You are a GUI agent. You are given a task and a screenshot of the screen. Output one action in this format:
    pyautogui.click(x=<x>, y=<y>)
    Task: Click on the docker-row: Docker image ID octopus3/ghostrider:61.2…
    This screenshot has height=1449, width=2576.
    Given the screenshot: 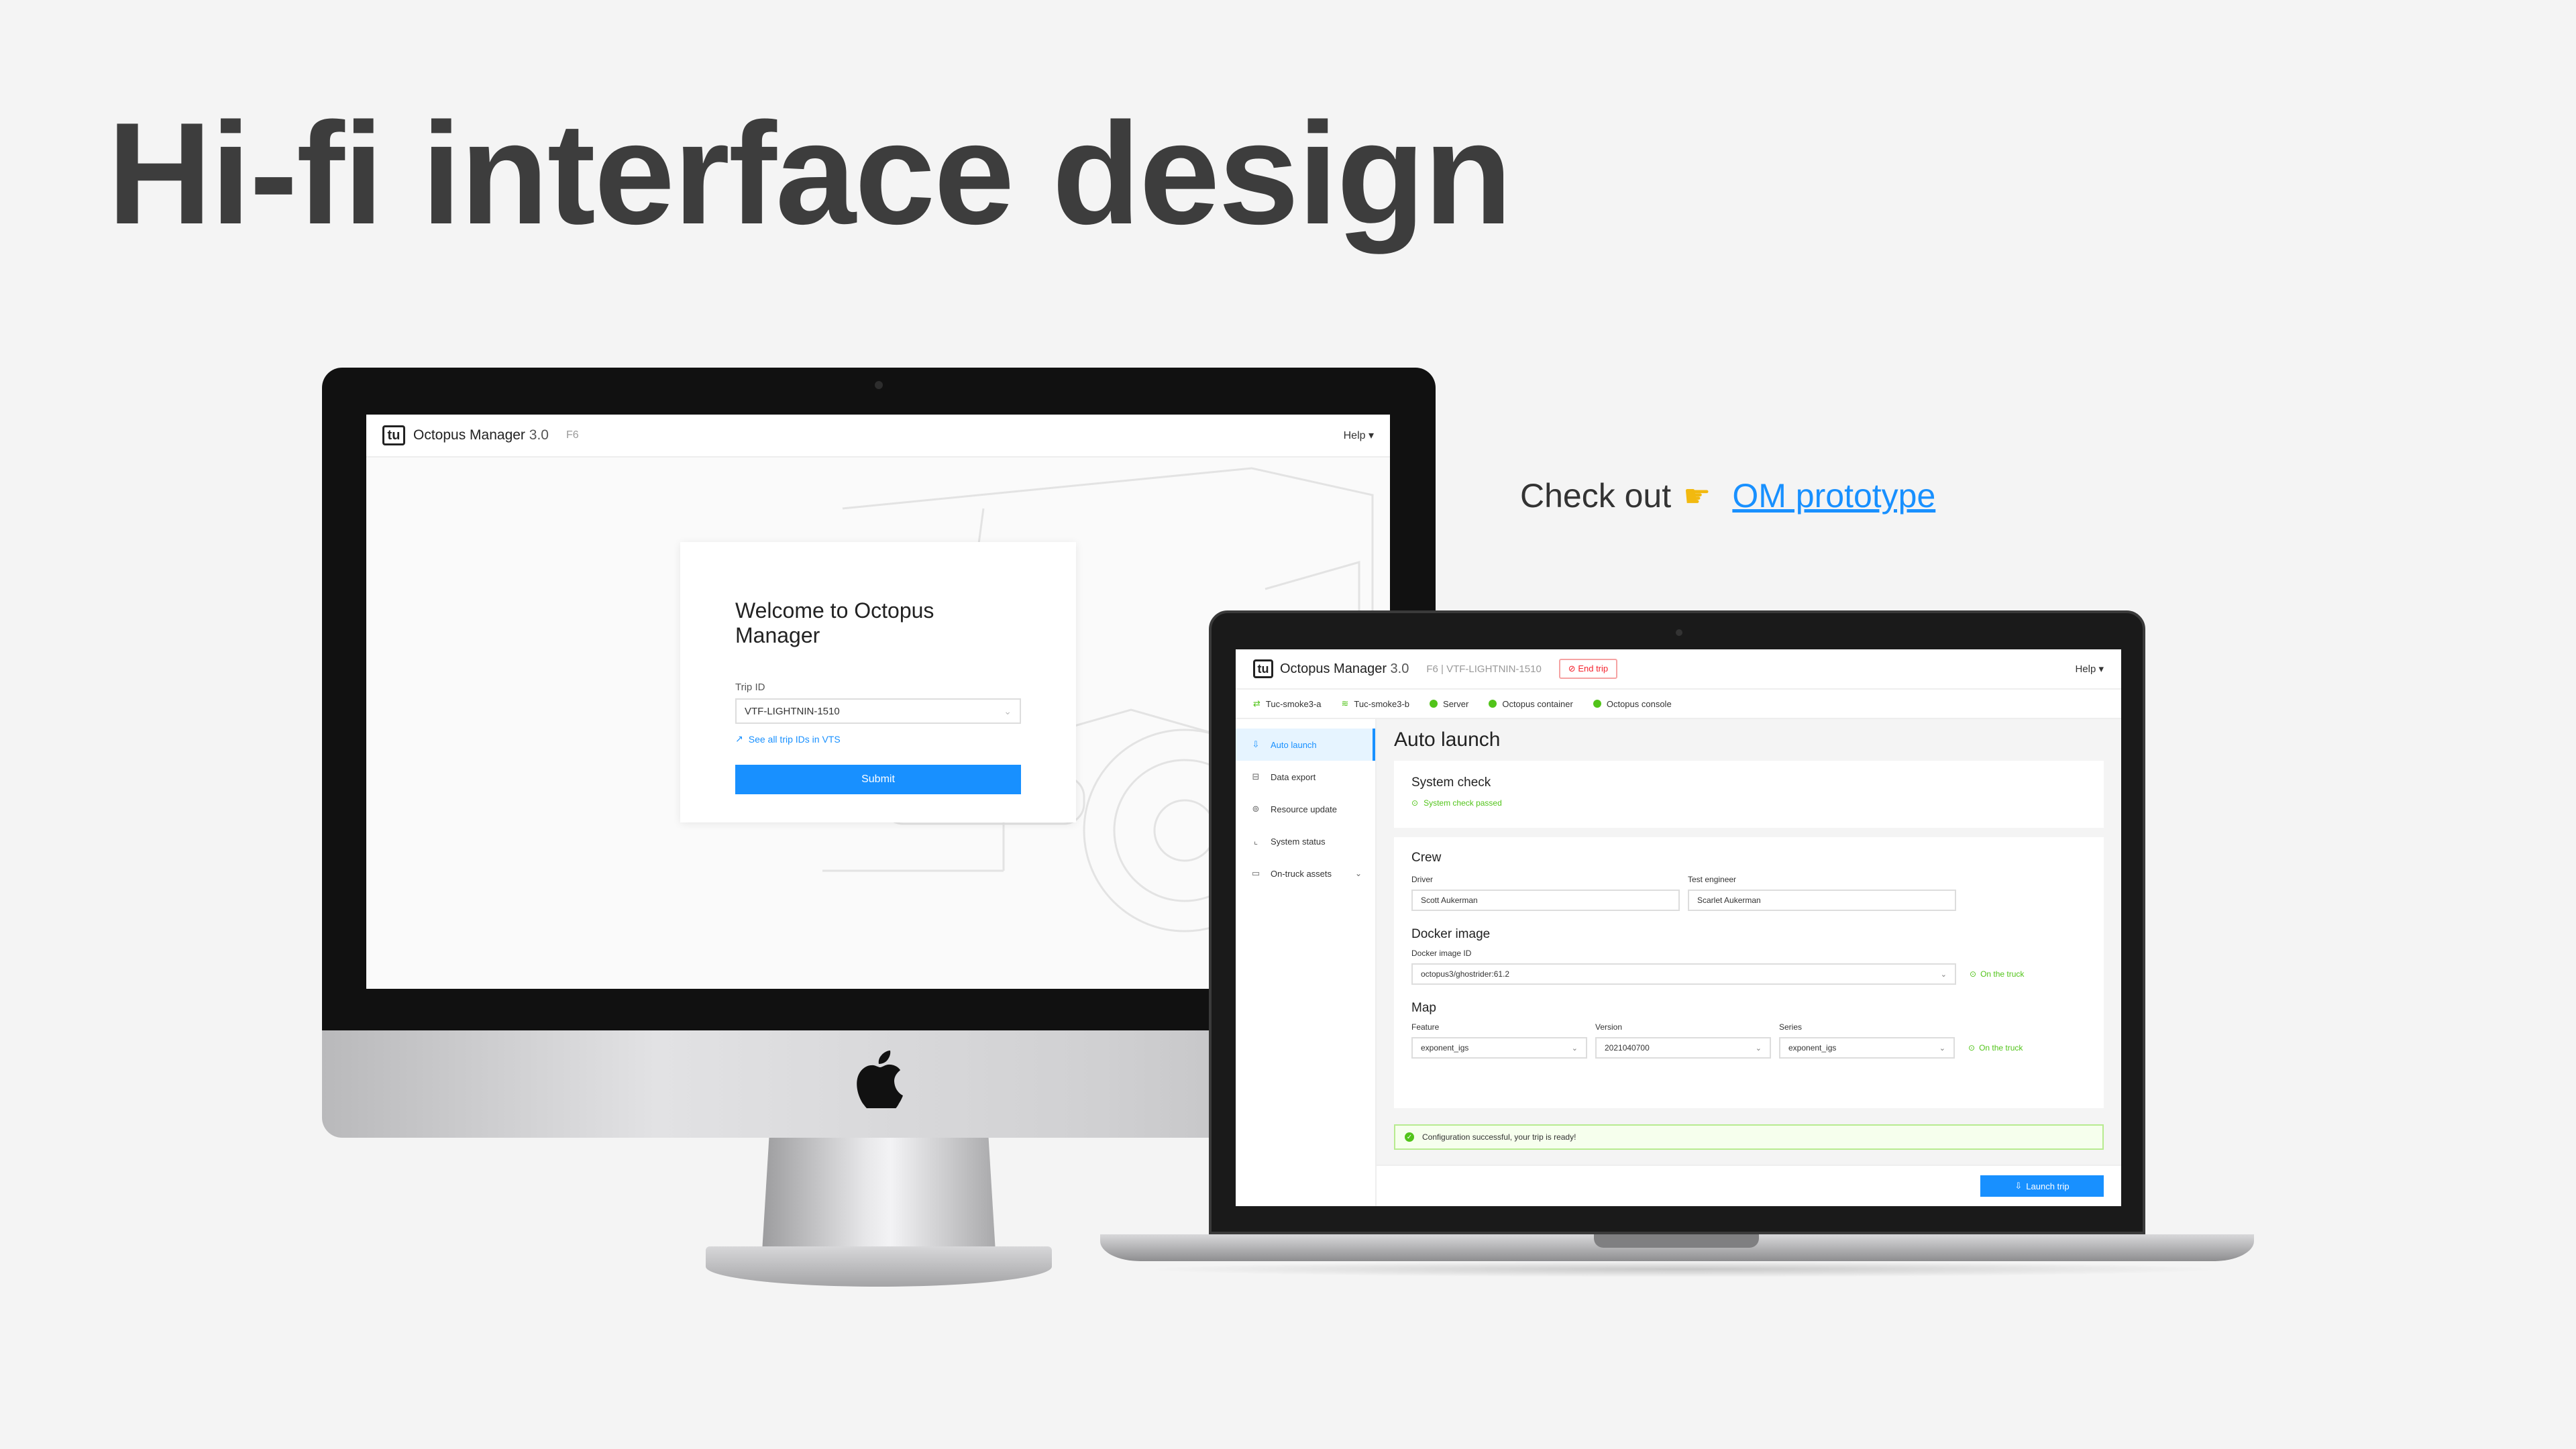 What is the action you would take?
    pyautogui.click(x=1748, y=967)
    